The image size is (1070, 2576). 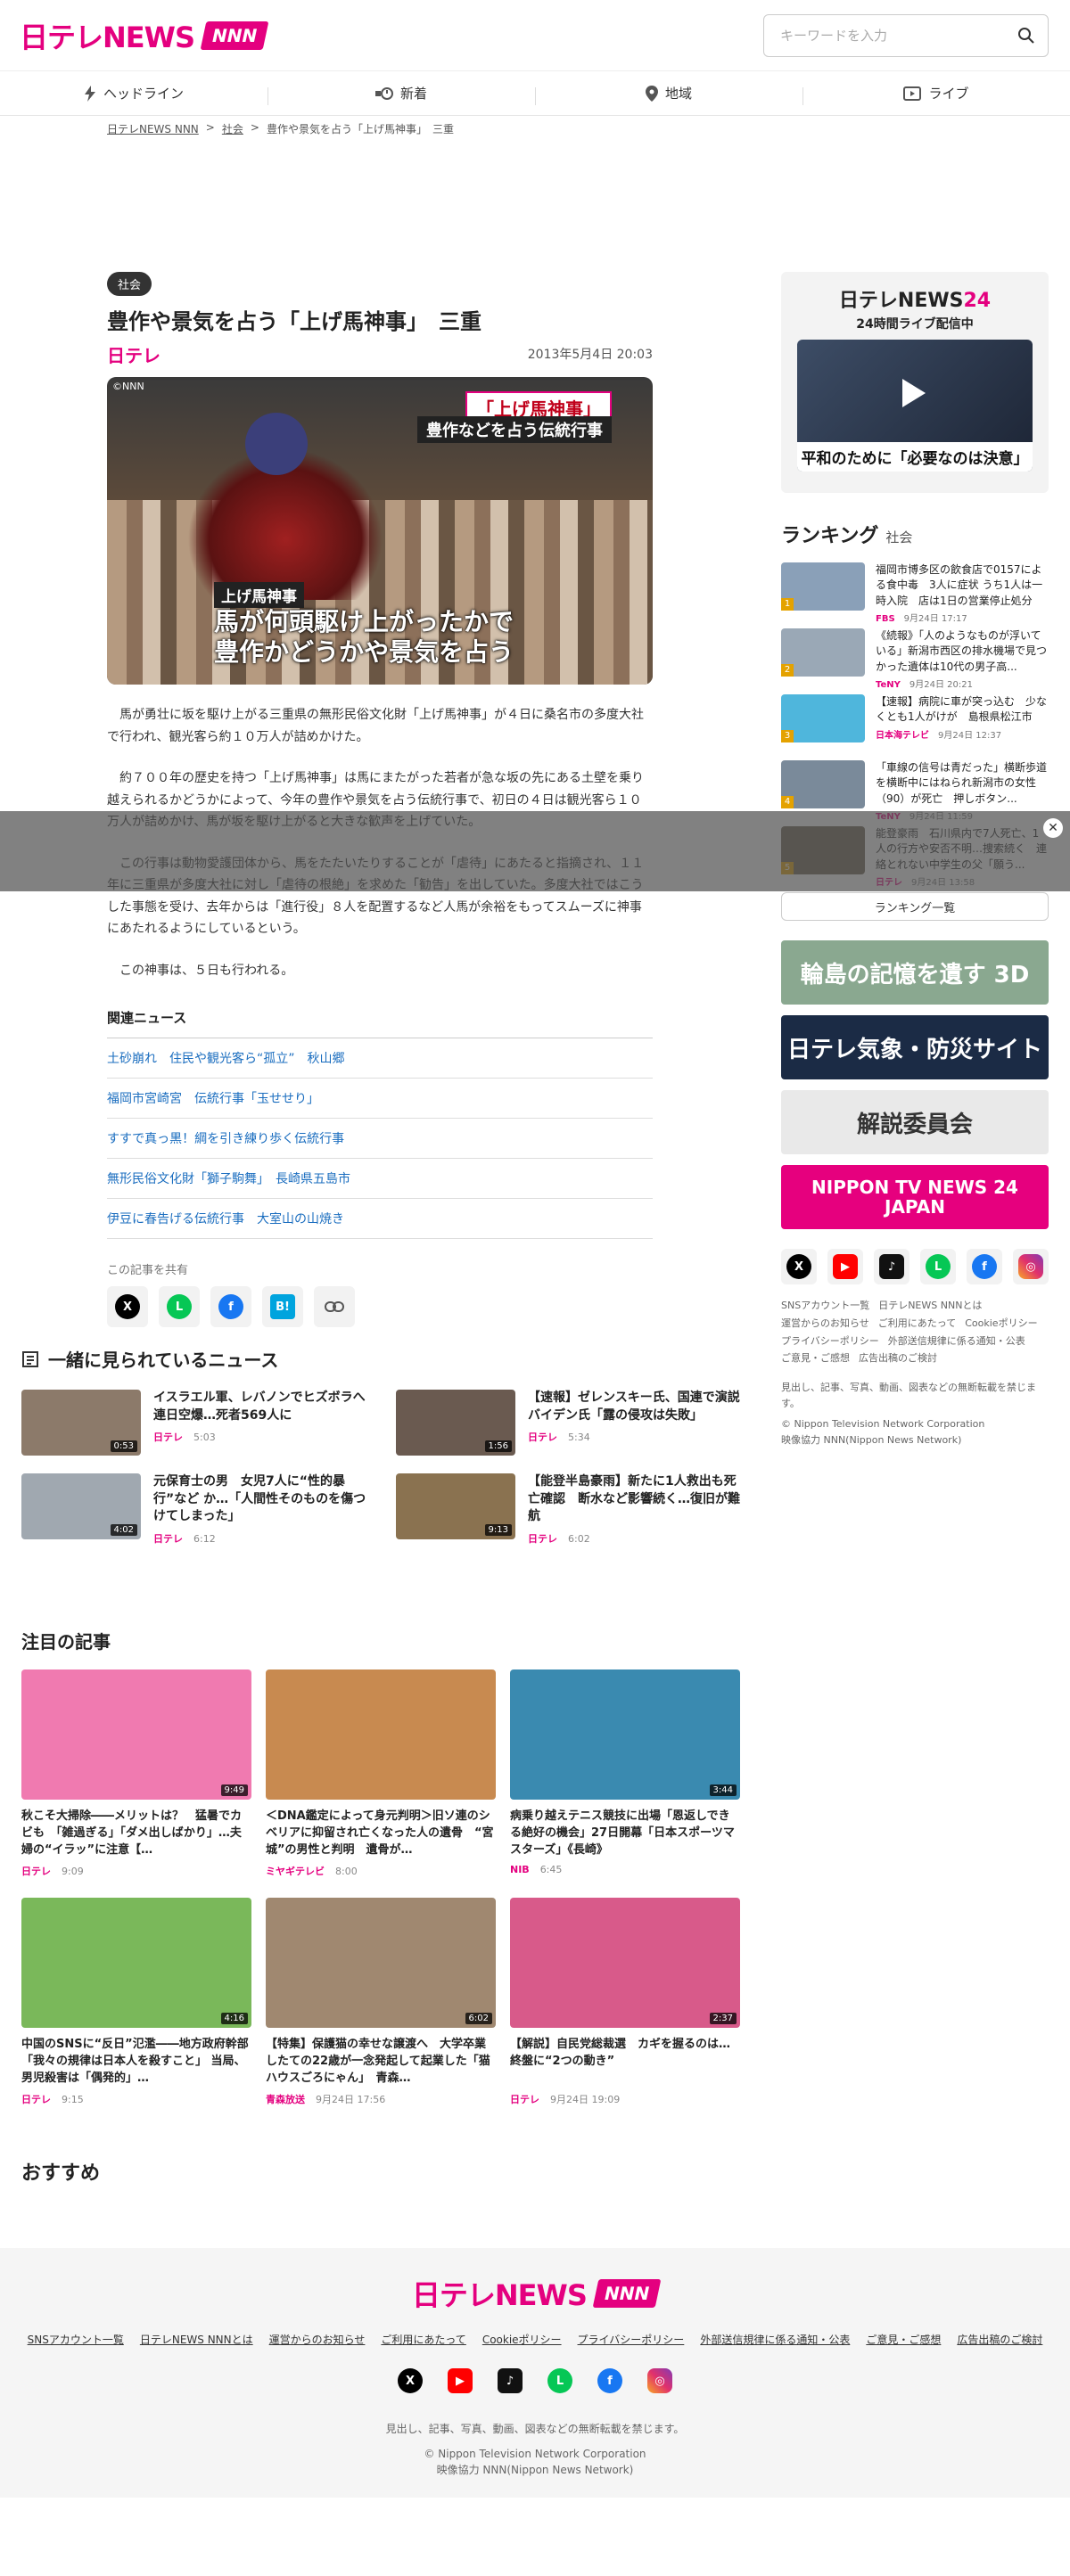 I want to click on footer-link: ご意見・ご感想, so click(x=903, y=2339).